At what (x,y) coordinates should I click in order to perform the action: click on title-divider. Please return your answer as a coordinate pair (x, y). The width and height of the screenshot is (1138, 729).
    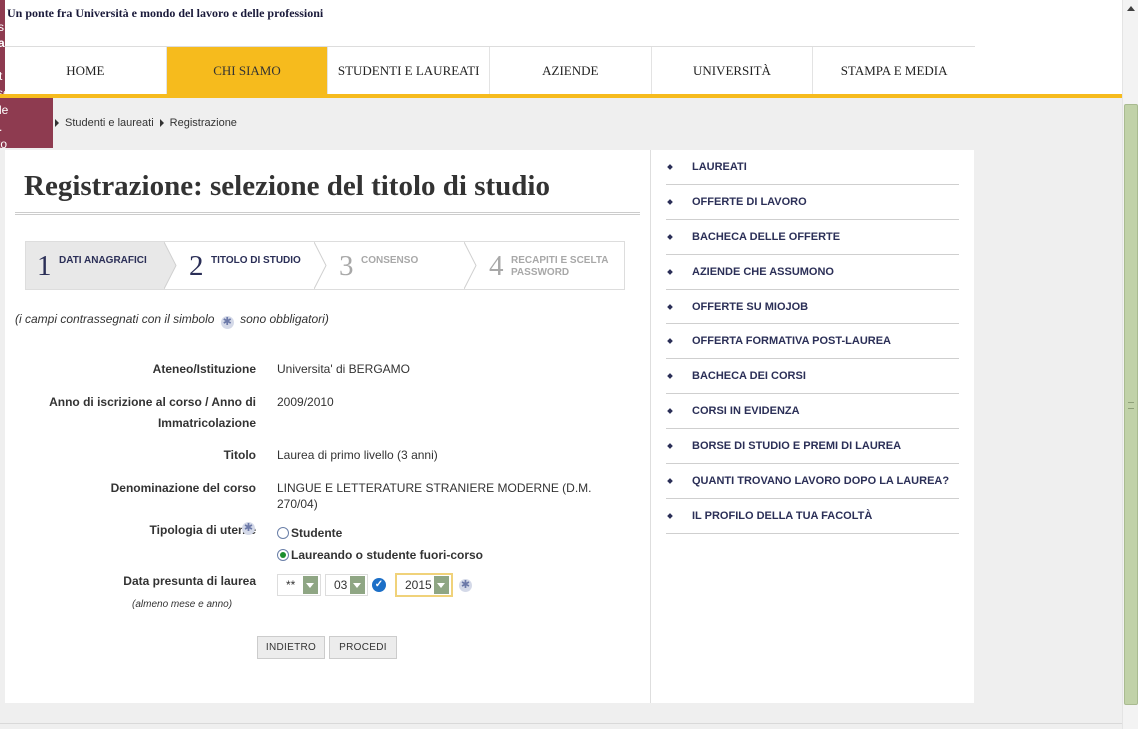
    Looking at the image, I should click on (327, 213).